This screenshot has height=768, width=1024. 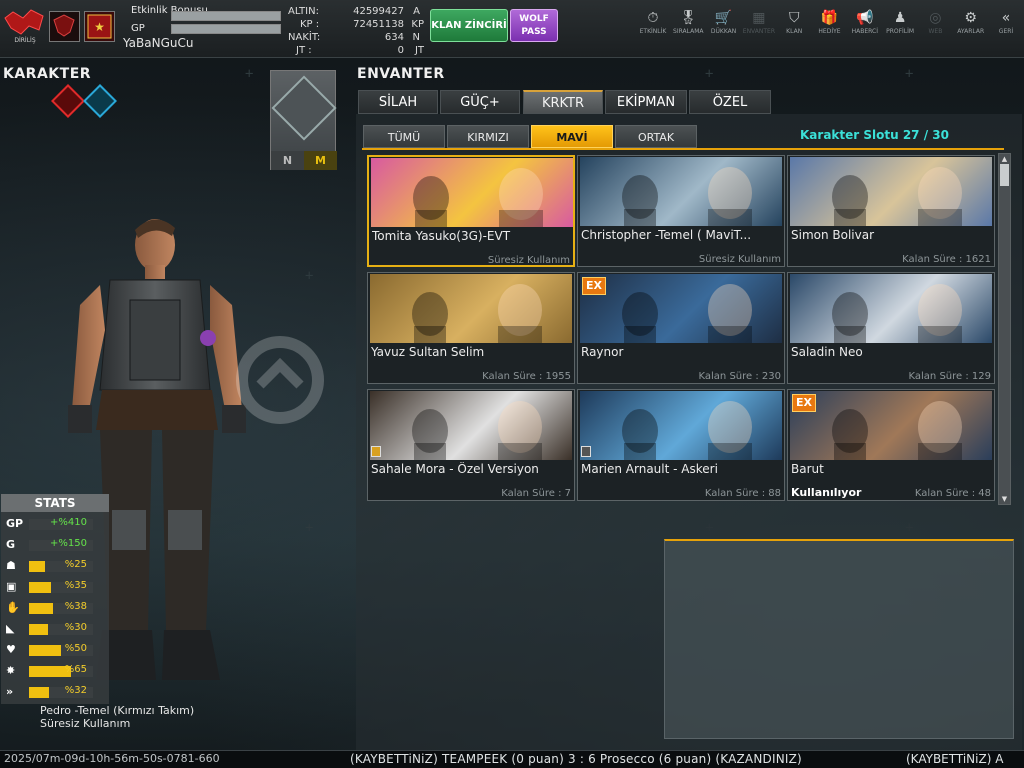 I want to click on stat-value: %38, so click(x=75, y=606).